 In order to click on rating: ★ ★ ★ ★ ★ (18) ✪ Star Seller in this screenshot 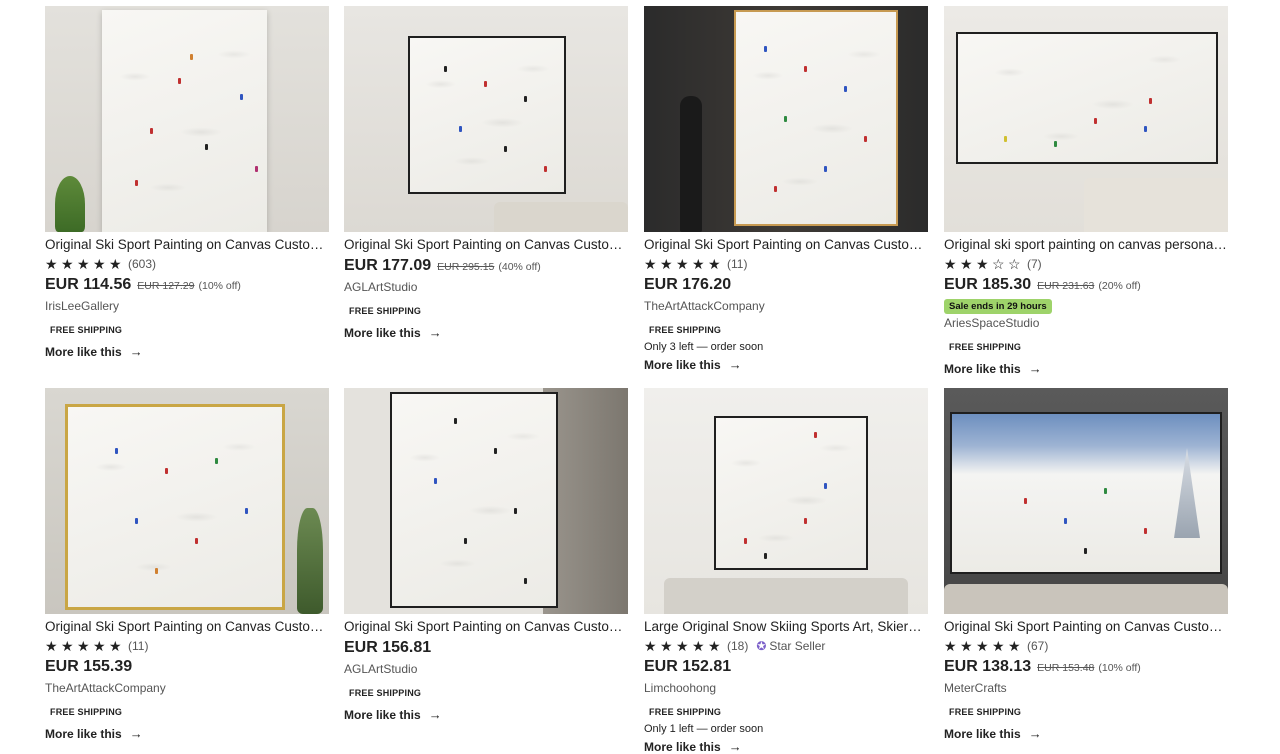, I will do `click(786, 646)`.